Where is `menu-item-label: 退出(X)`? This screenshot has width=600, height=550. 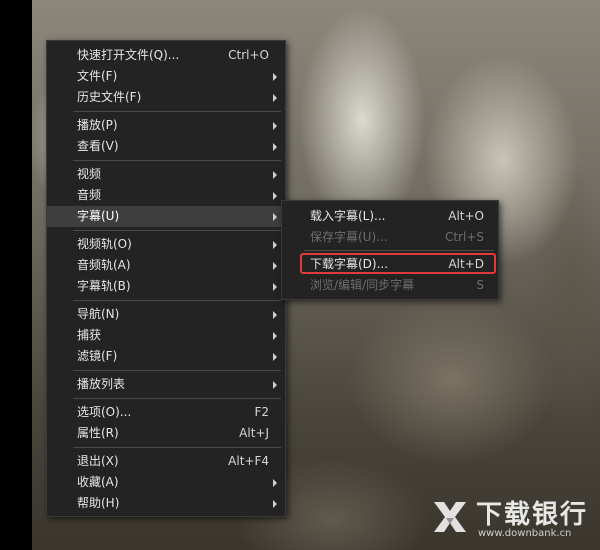
menu-item-label: 退出(X) is located at coordinates (98, 461).